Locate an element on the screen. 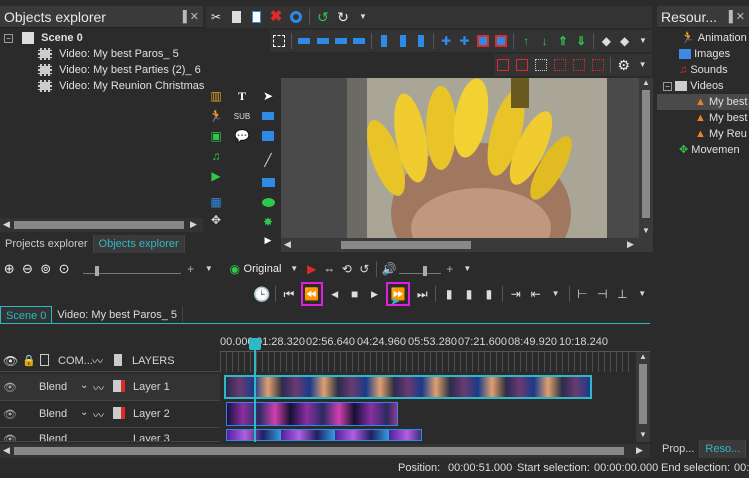 This screenshot has width=749, height=478. image-icon: ▣ is located at coordinates (216, 136).